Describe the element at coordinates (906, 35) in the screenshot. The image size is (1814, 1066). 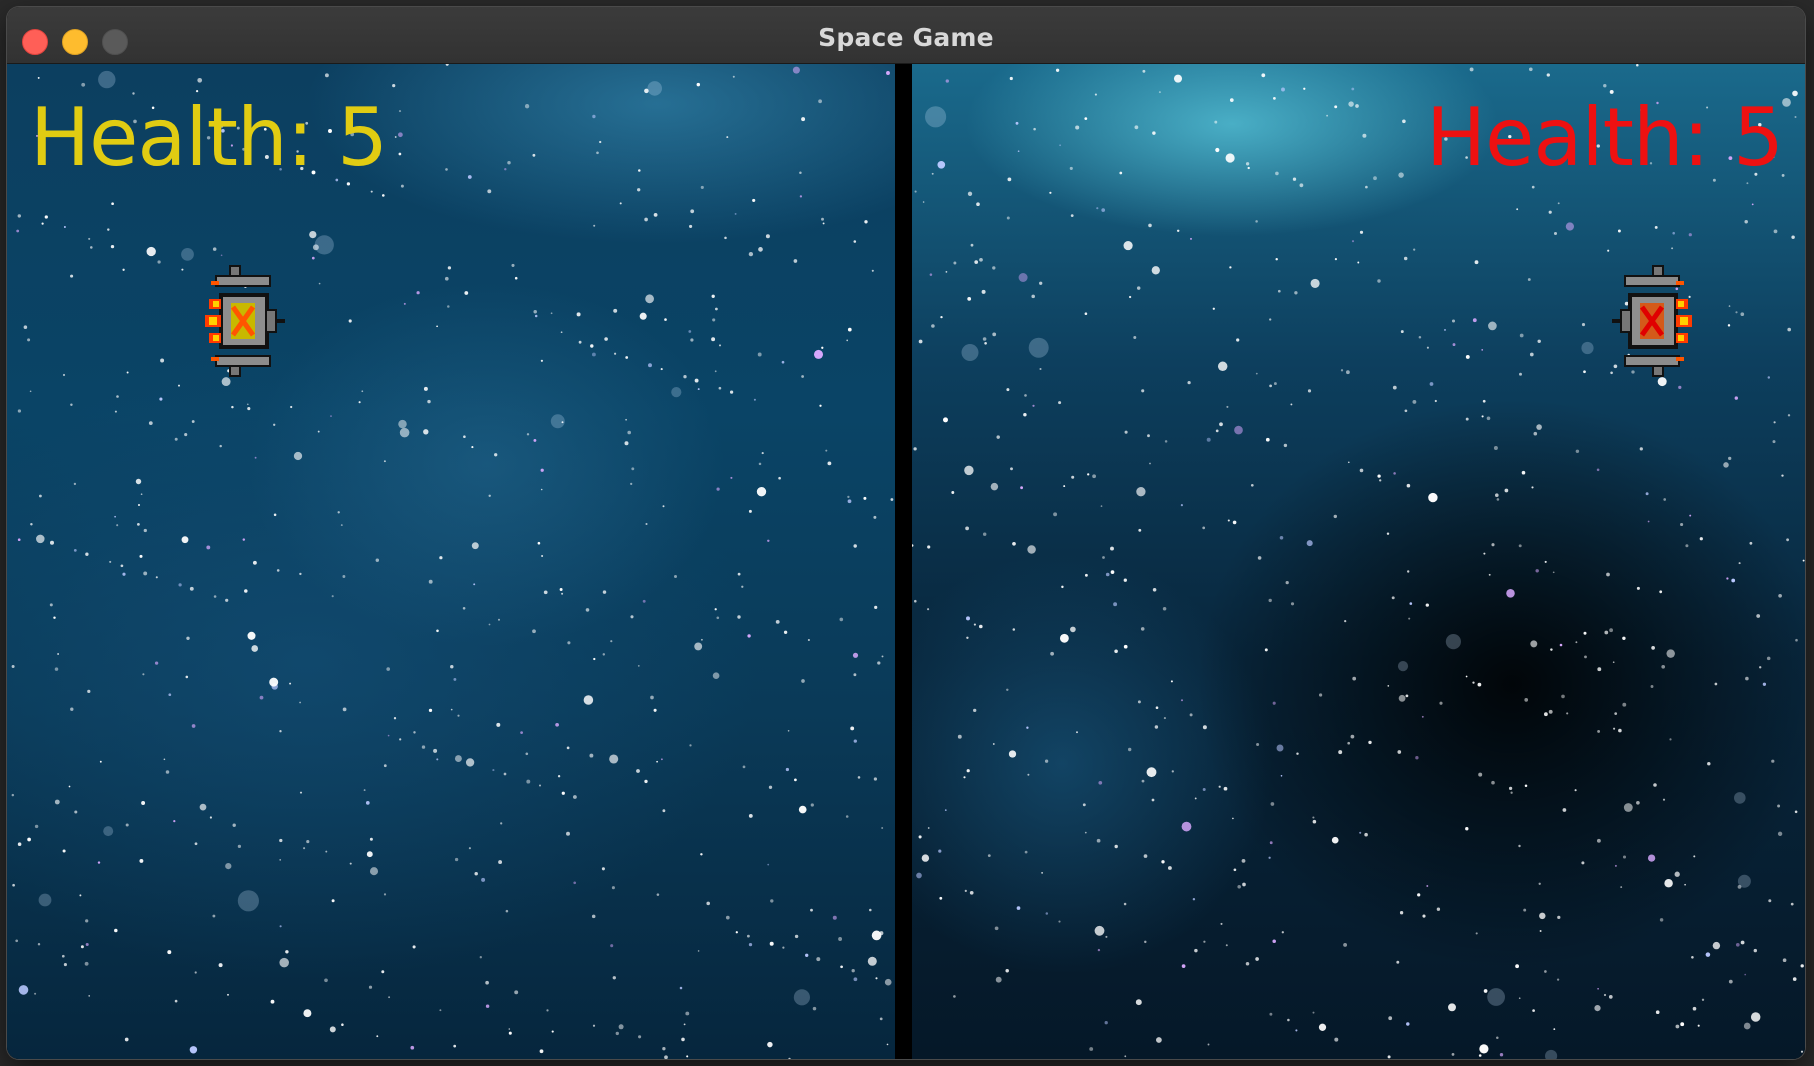
I see `window-titlebar: Space Game` at that location.